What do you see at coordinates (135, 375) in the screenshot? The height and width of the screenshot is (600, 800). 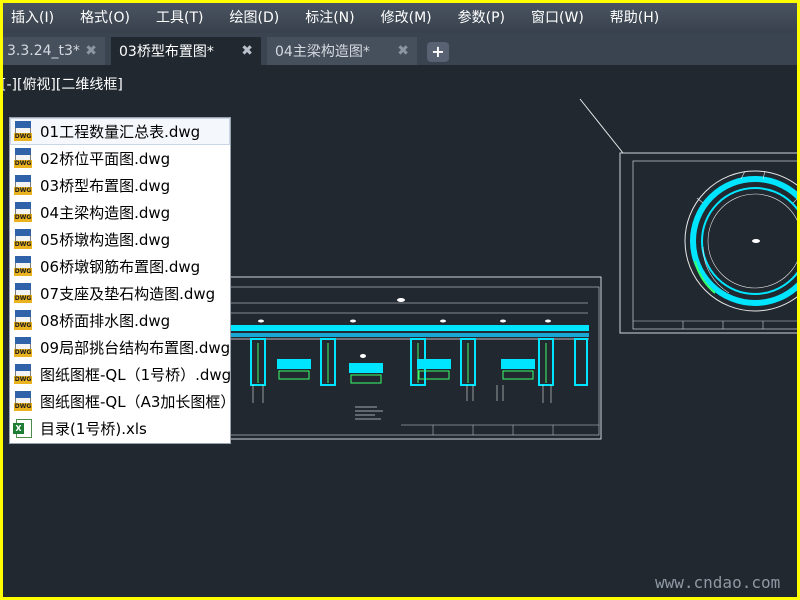 I see `file-name: 图纸图框-QL（1号桥）.dwg` at bounding box center [135, 375].